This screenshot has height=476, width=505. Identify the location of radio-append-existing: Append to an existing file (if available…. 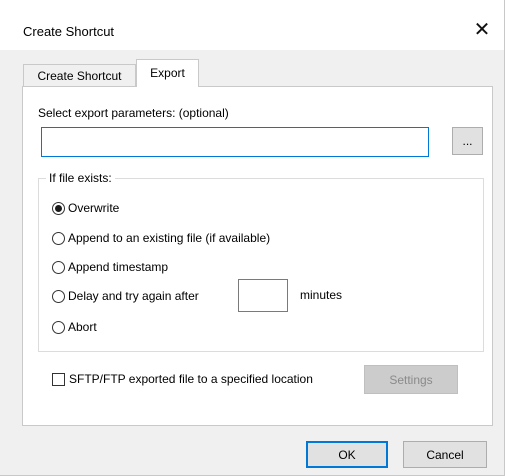
(161, 238).